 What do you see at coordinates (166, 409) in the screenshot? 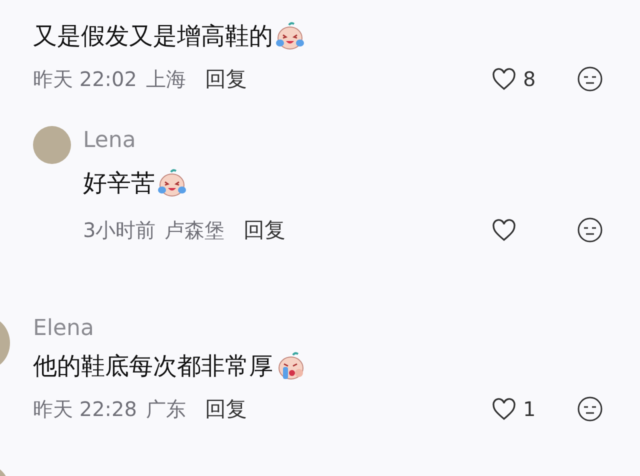
I see `location: 广东` at bounding box center [166, 409].